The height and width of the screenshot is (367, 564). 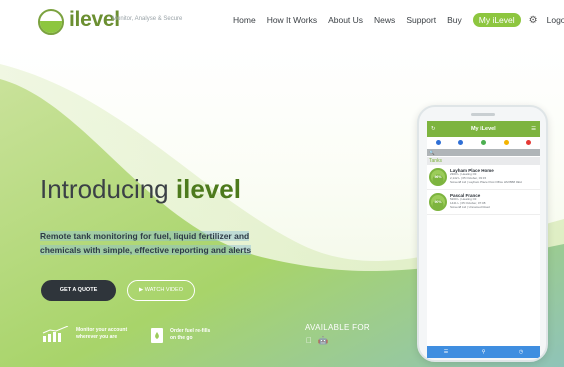 I want to click on watch-video-button: ▶ WATCH VIDEO, so click(x=161, y=290).